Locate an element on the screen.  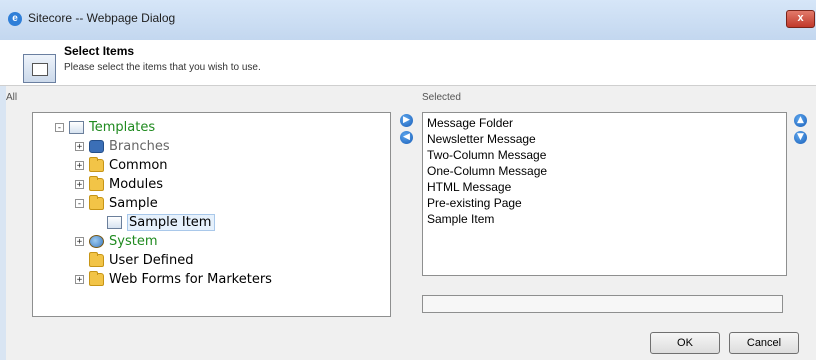
list-item: Two-Column Message is located at coordinates (604, 155).